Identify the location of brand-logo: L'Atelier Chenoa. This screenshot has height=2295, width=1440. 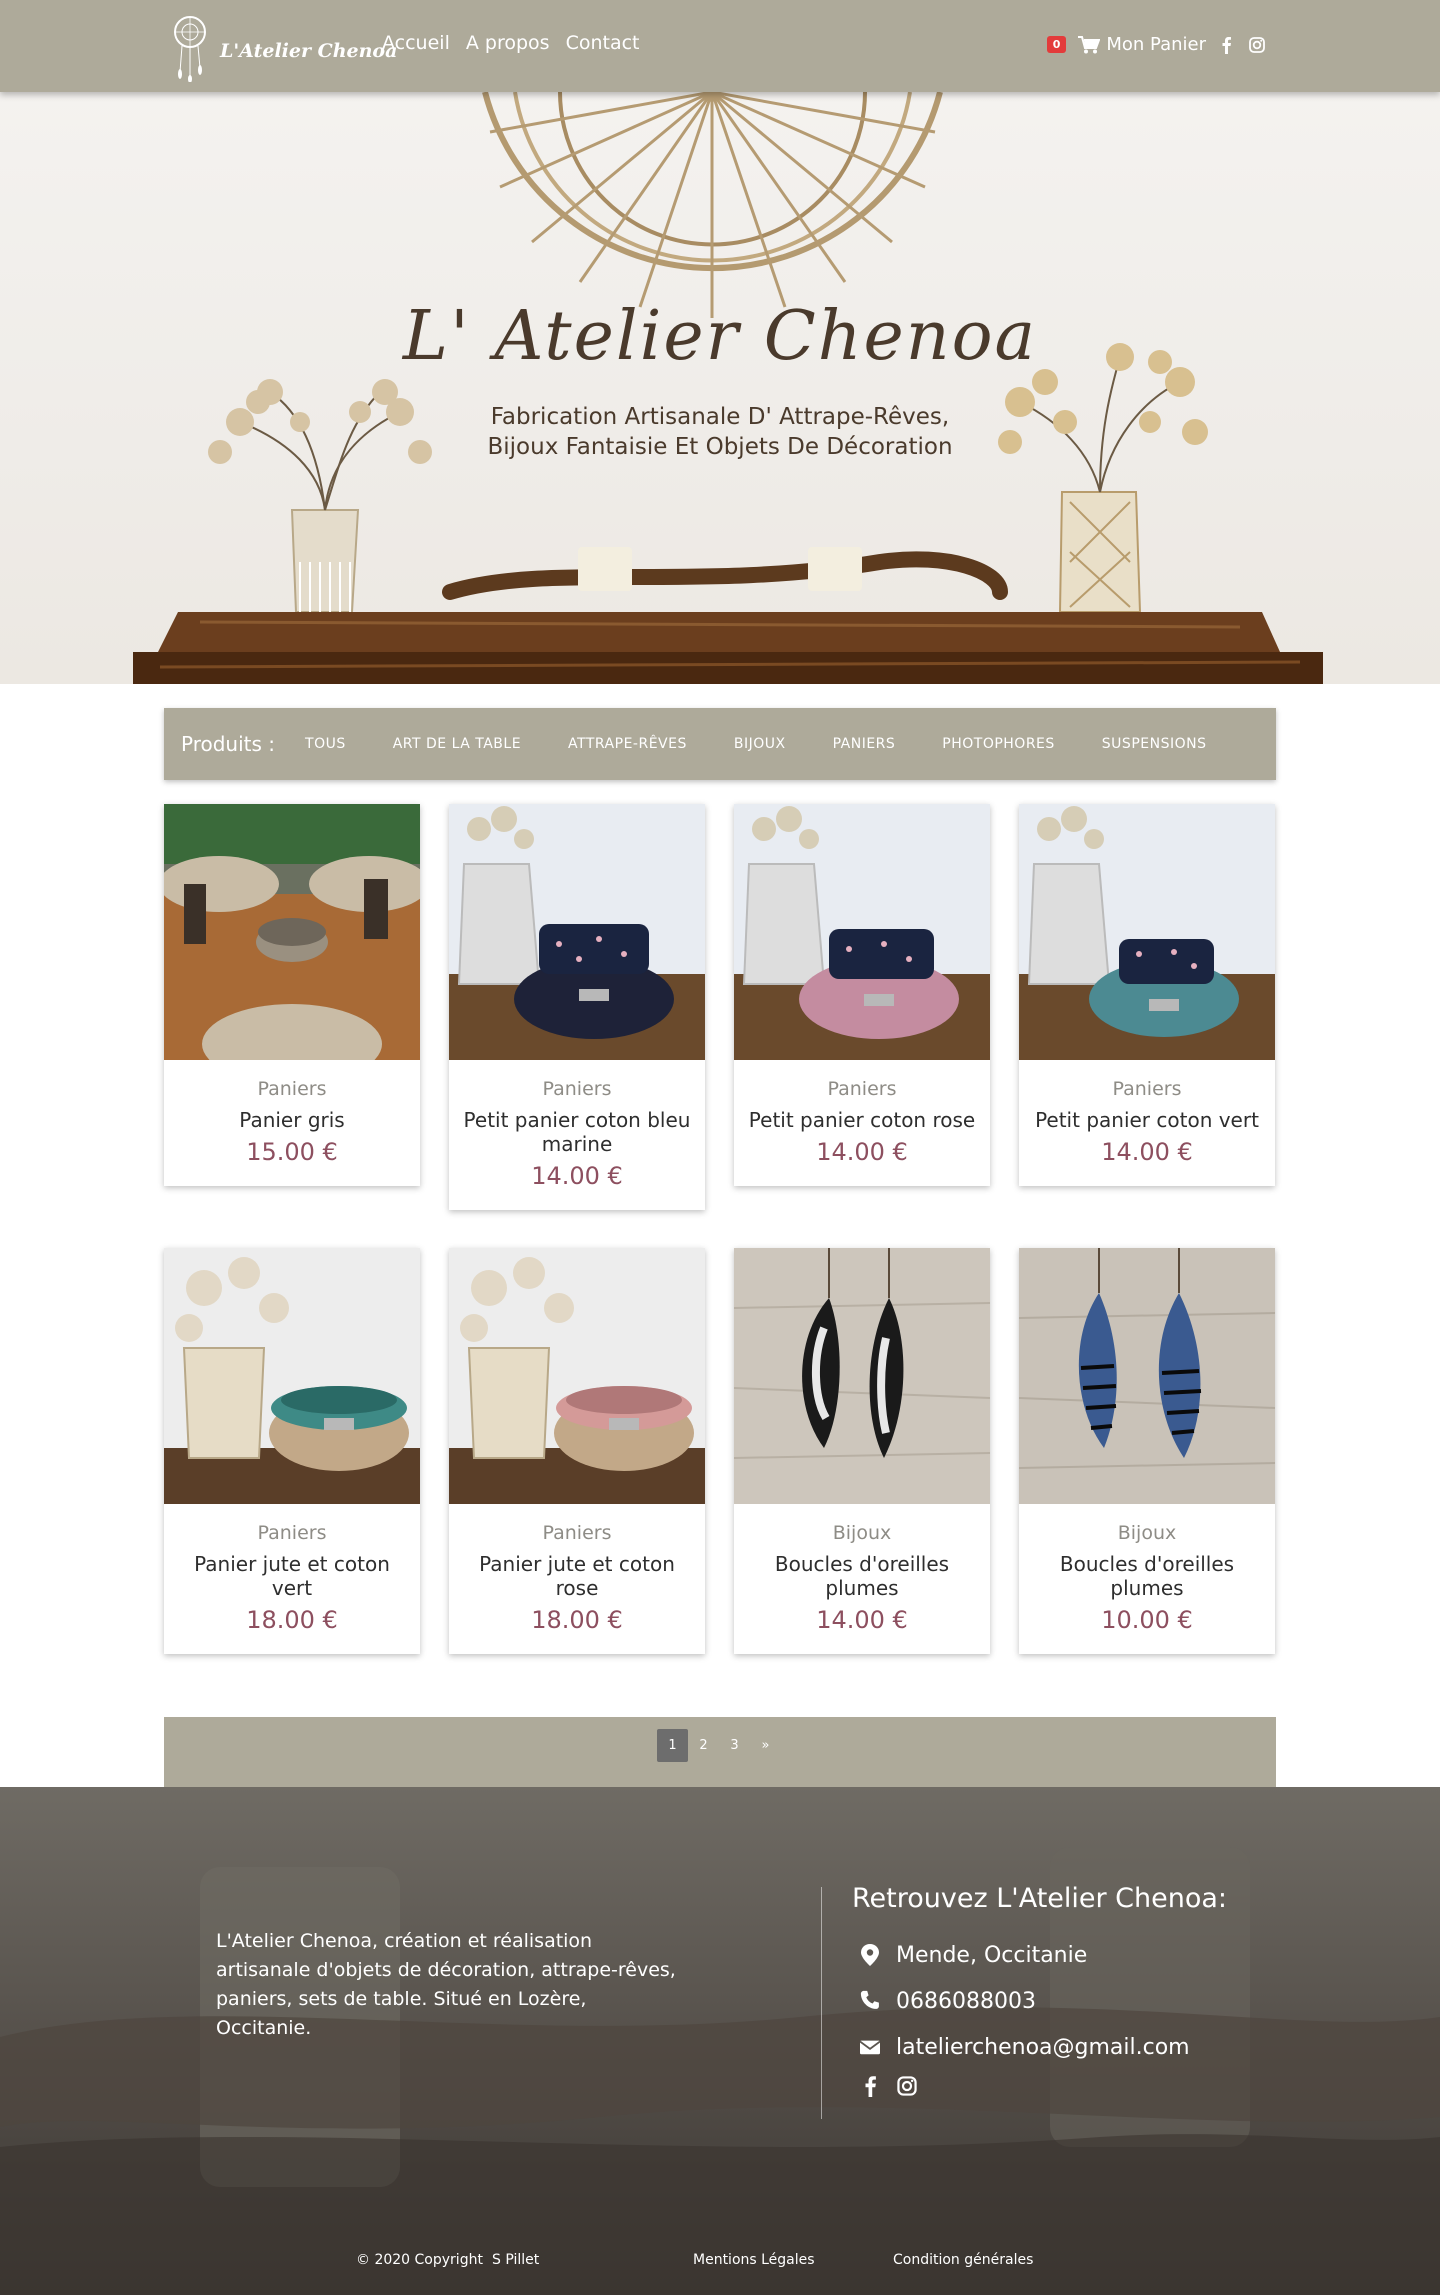
(280, 47).